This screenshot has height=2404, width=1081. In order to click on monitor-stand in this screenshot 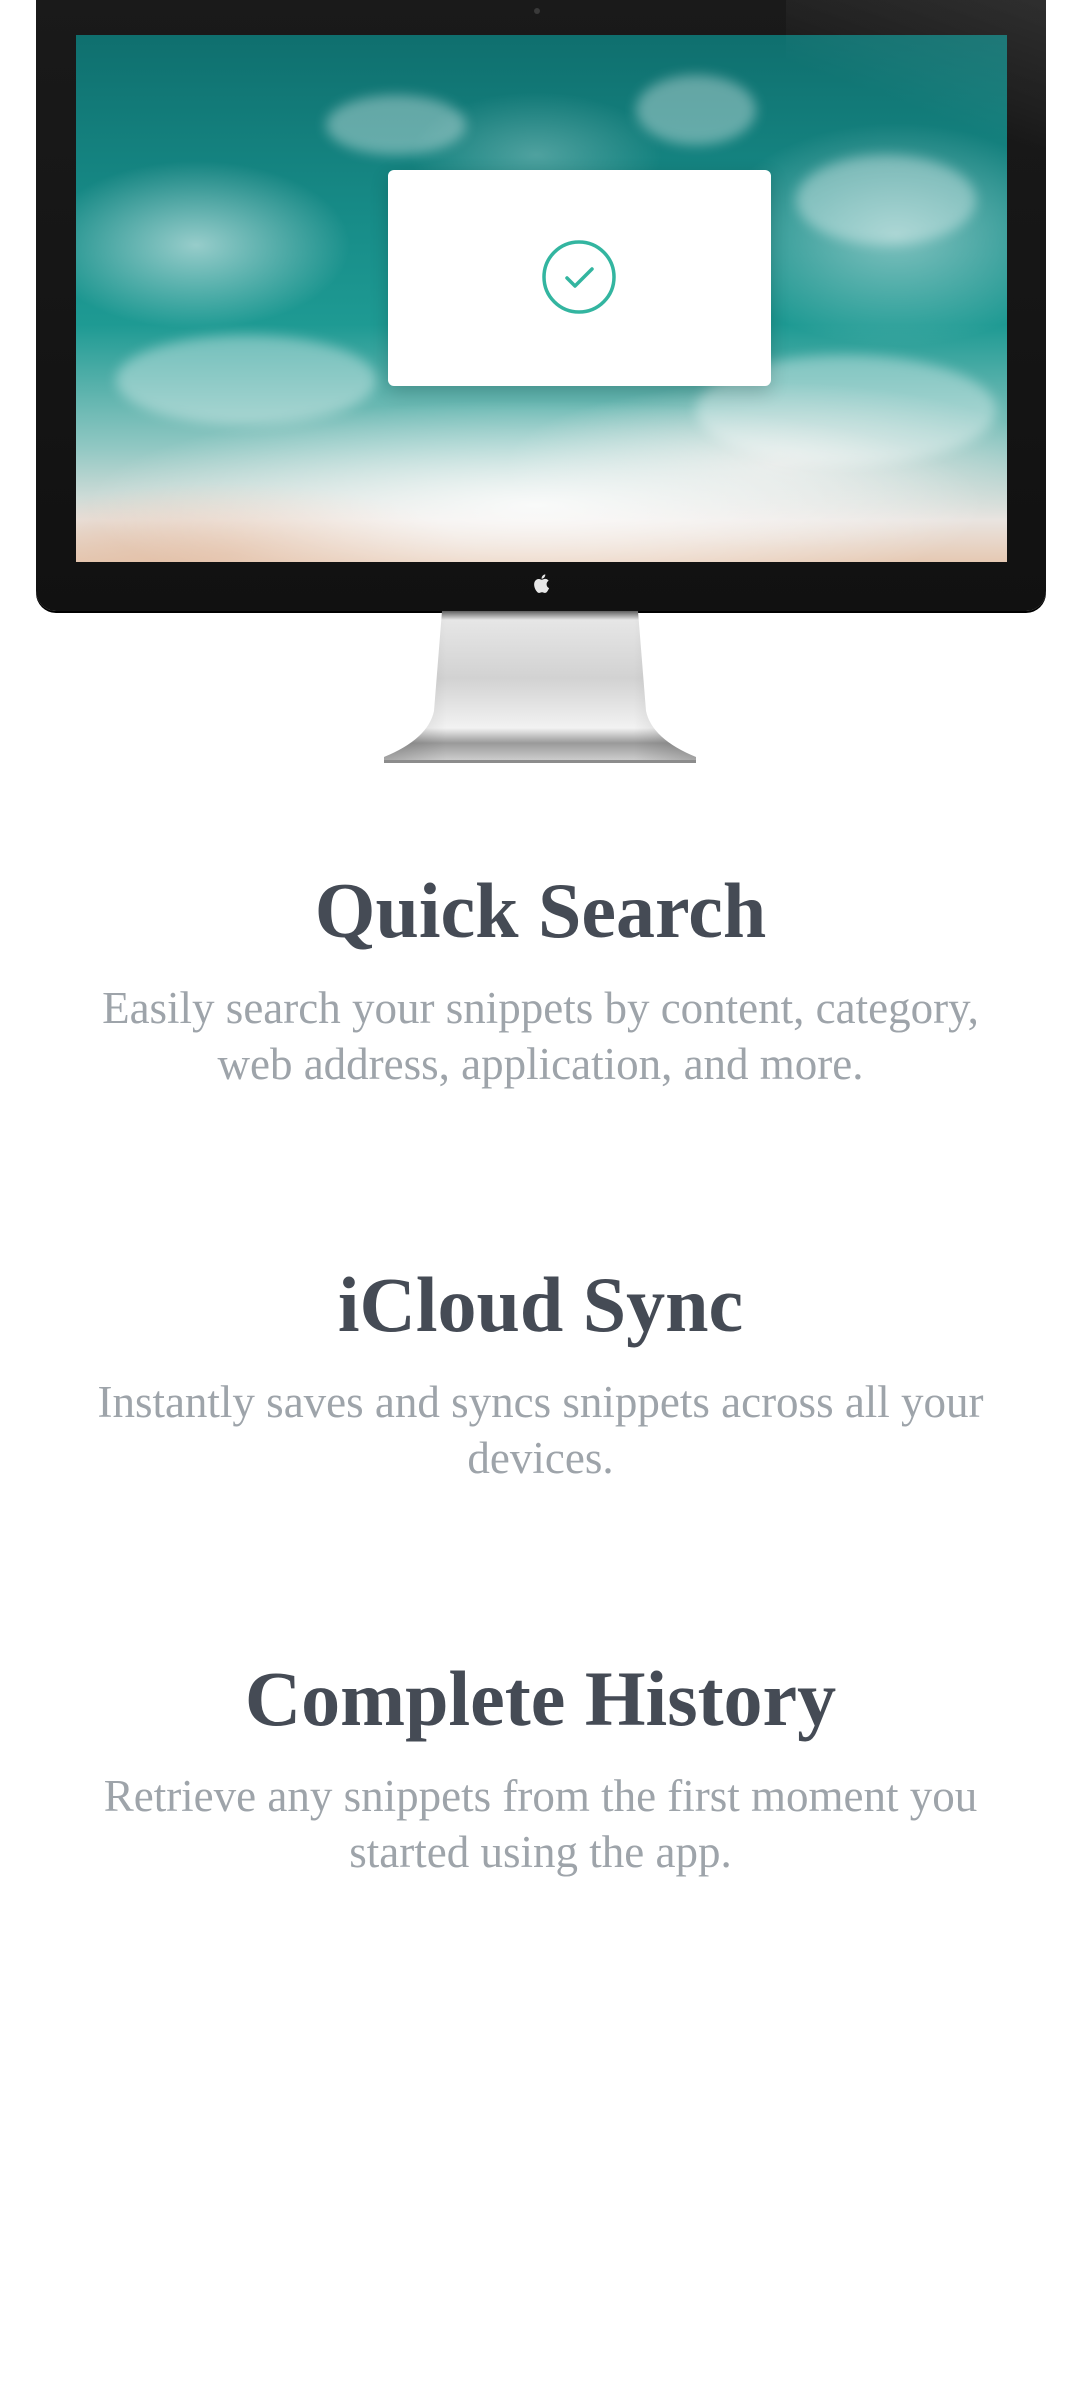, I will do `click(540, 687)`.